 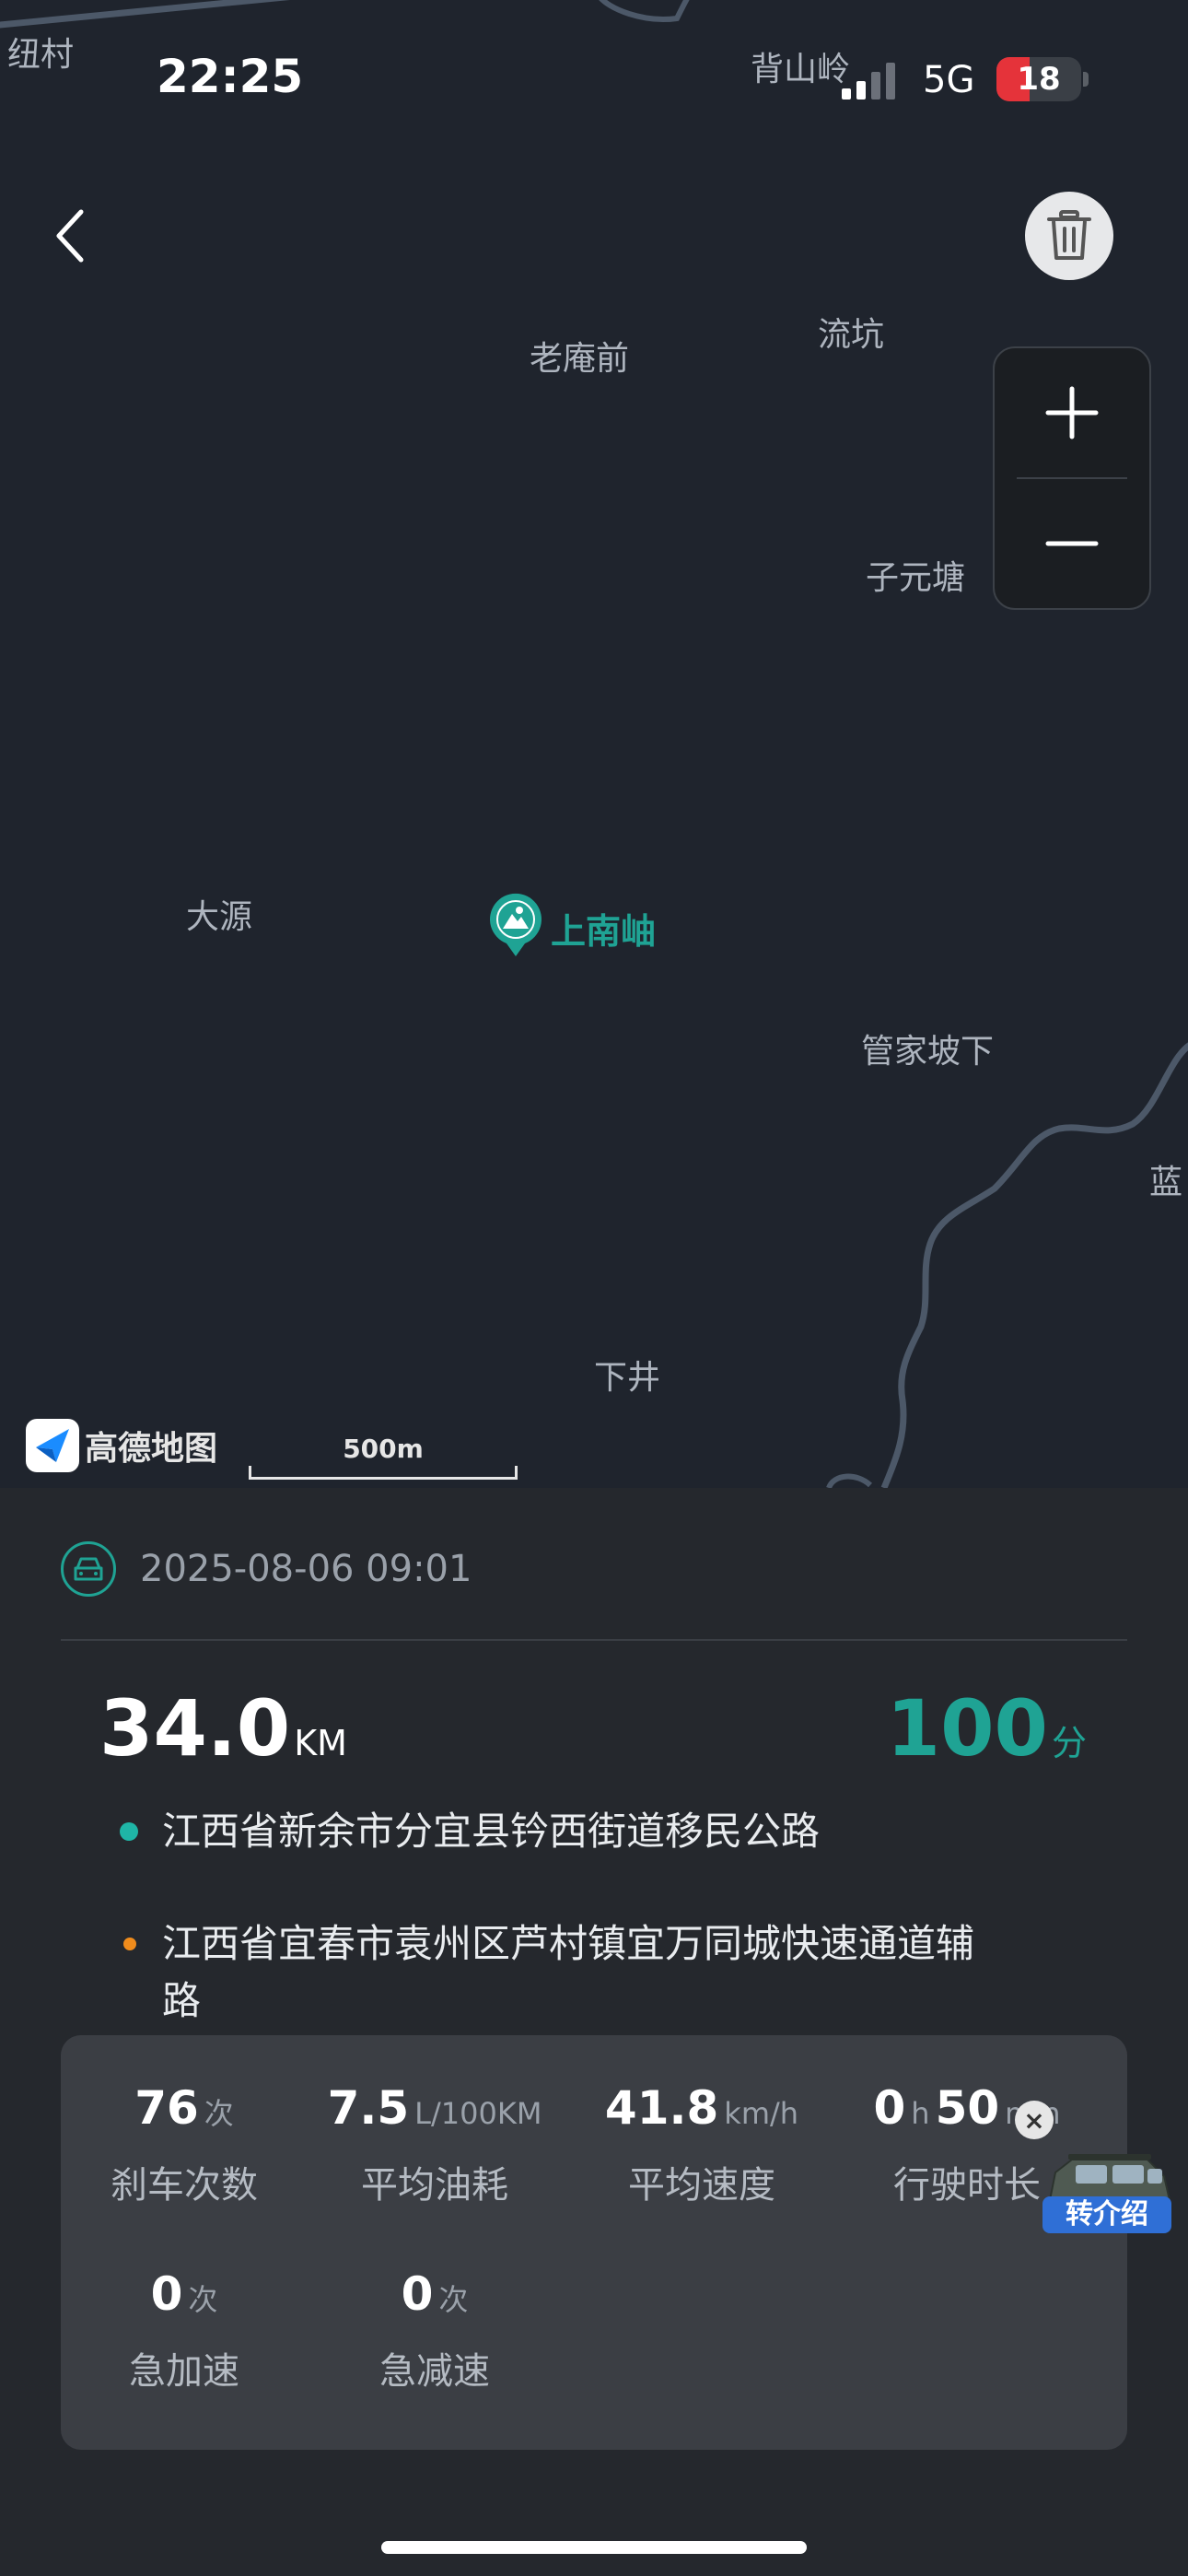 I want to click on network-type: 5G, so click(x=949, y=80).